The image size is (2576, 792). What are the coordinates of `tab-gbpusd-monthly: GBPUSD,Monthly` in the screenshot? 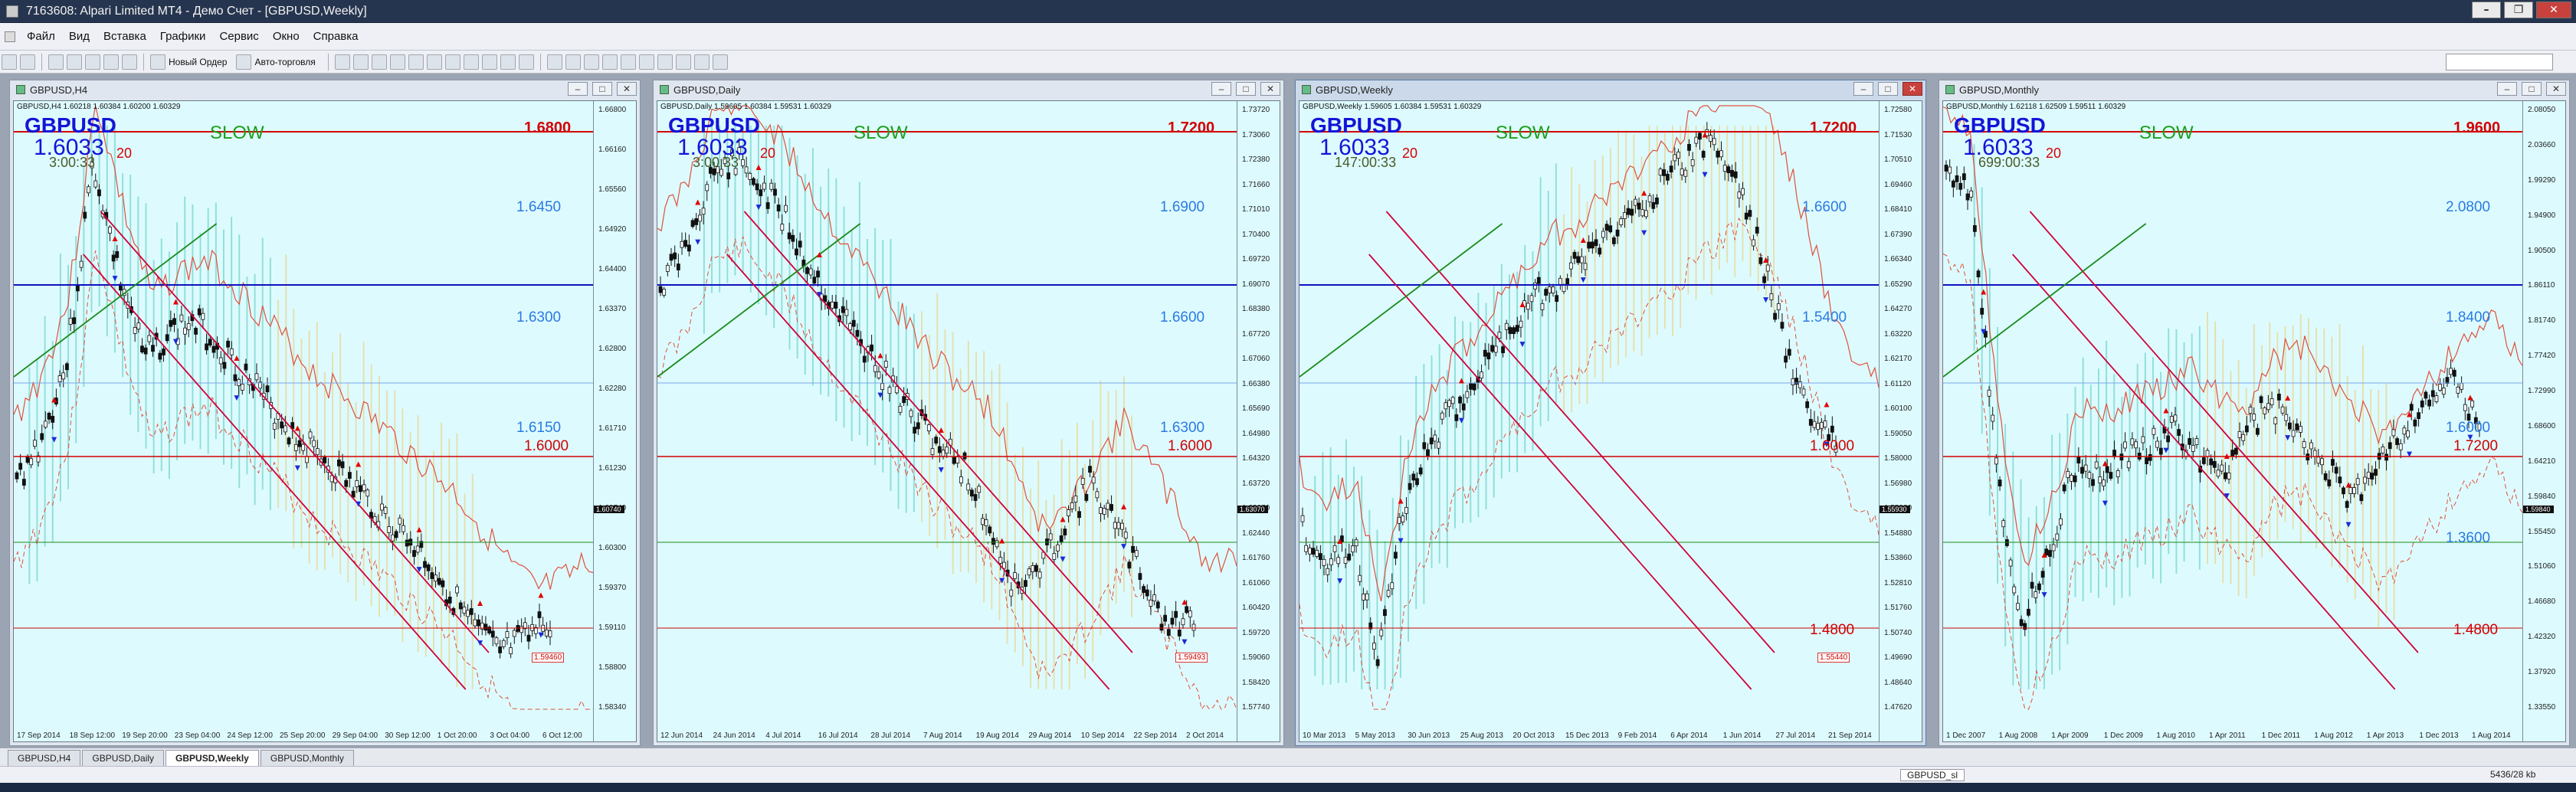 It's located at (307, 758).